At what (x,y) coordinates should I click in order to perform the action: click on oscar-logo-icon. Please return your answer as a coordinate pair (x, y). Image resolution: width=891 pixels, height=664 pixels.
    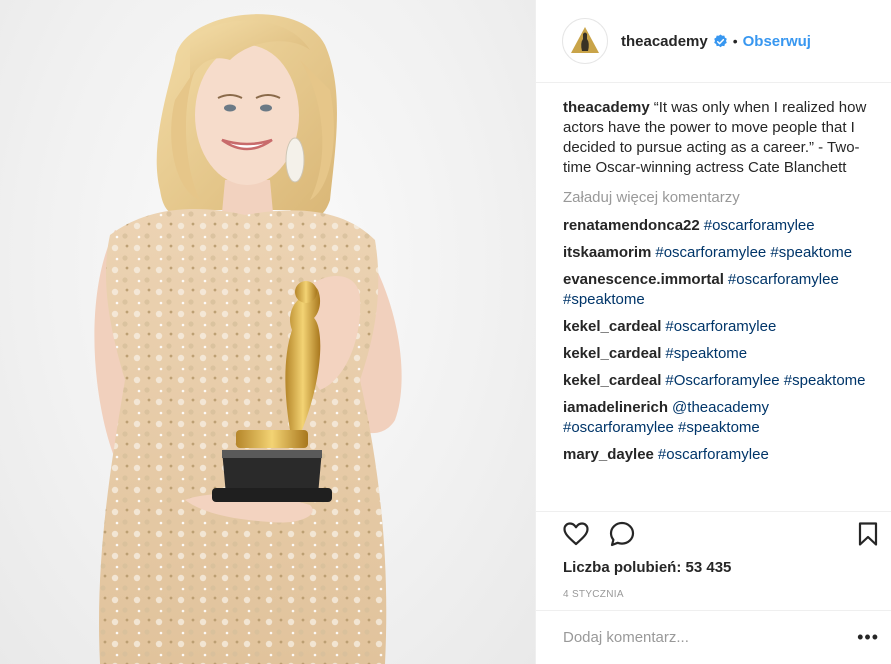
    Looking at the image, I should click on (585, 41).